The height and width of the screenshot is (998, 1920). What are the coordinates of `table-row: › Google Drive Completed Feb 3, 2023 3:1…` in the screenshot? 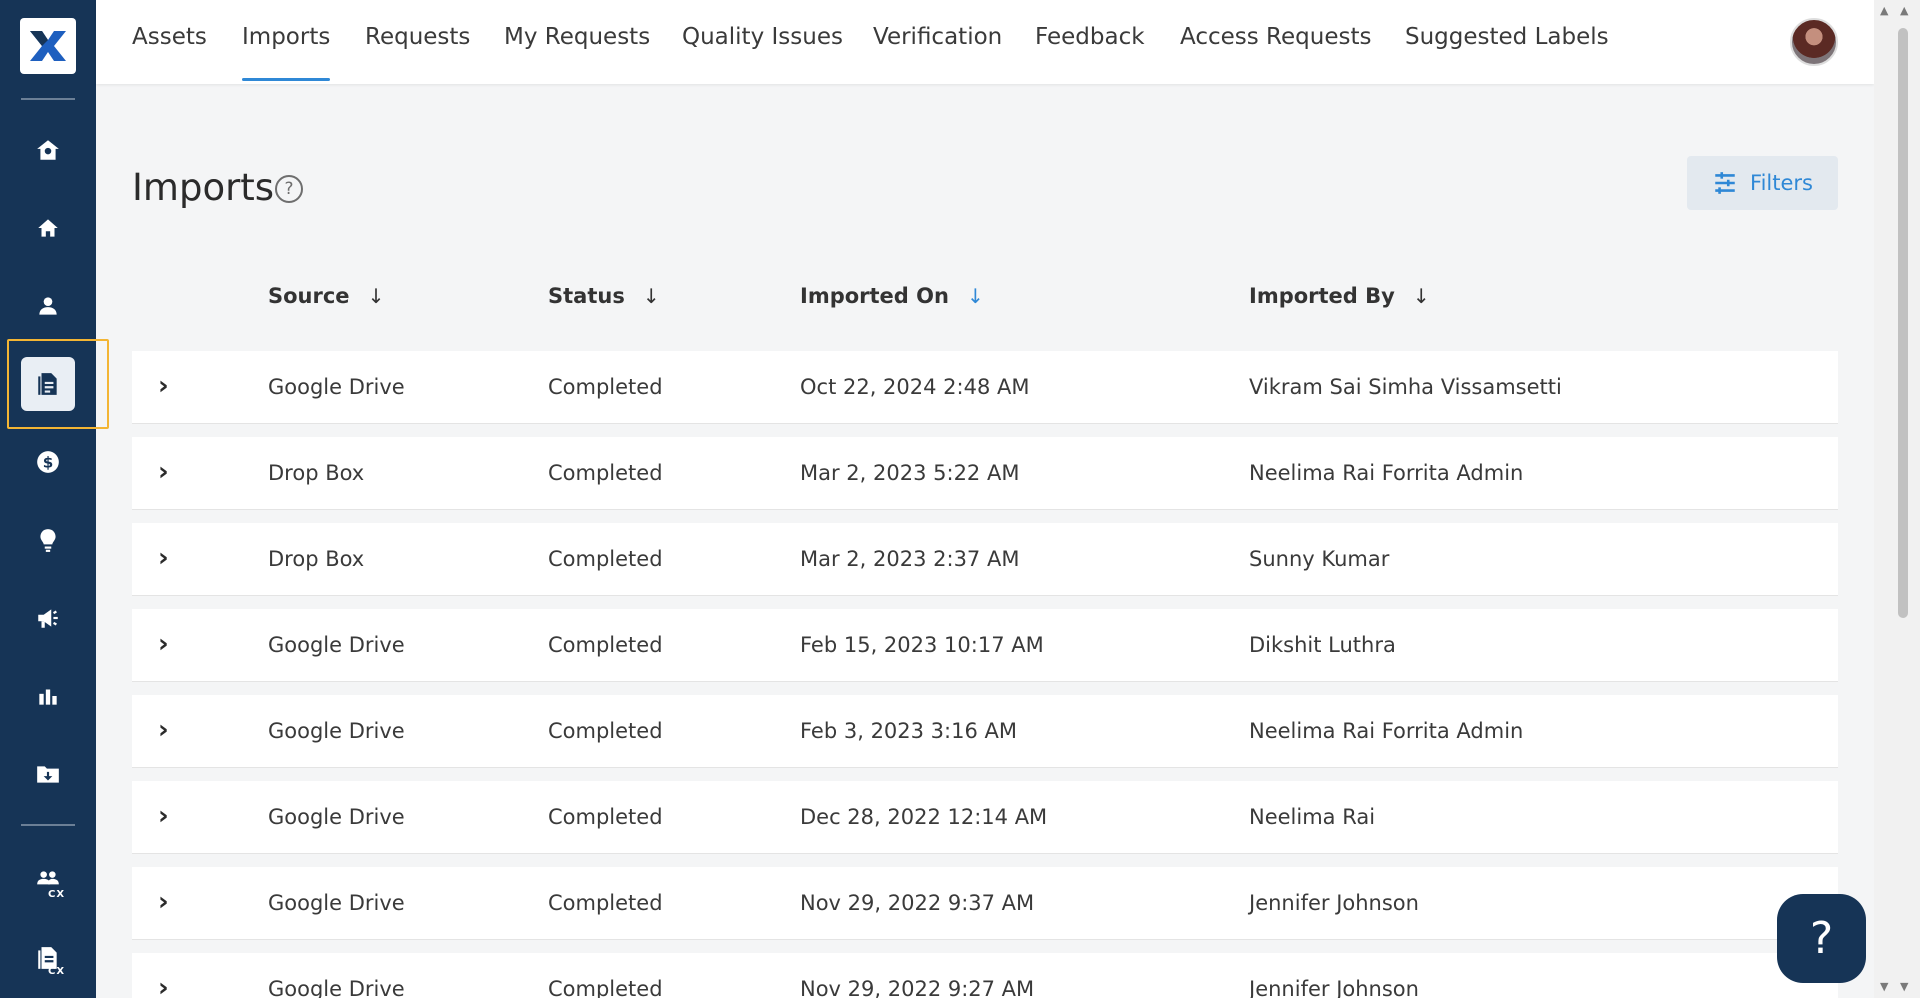 It's located at (985, 731).